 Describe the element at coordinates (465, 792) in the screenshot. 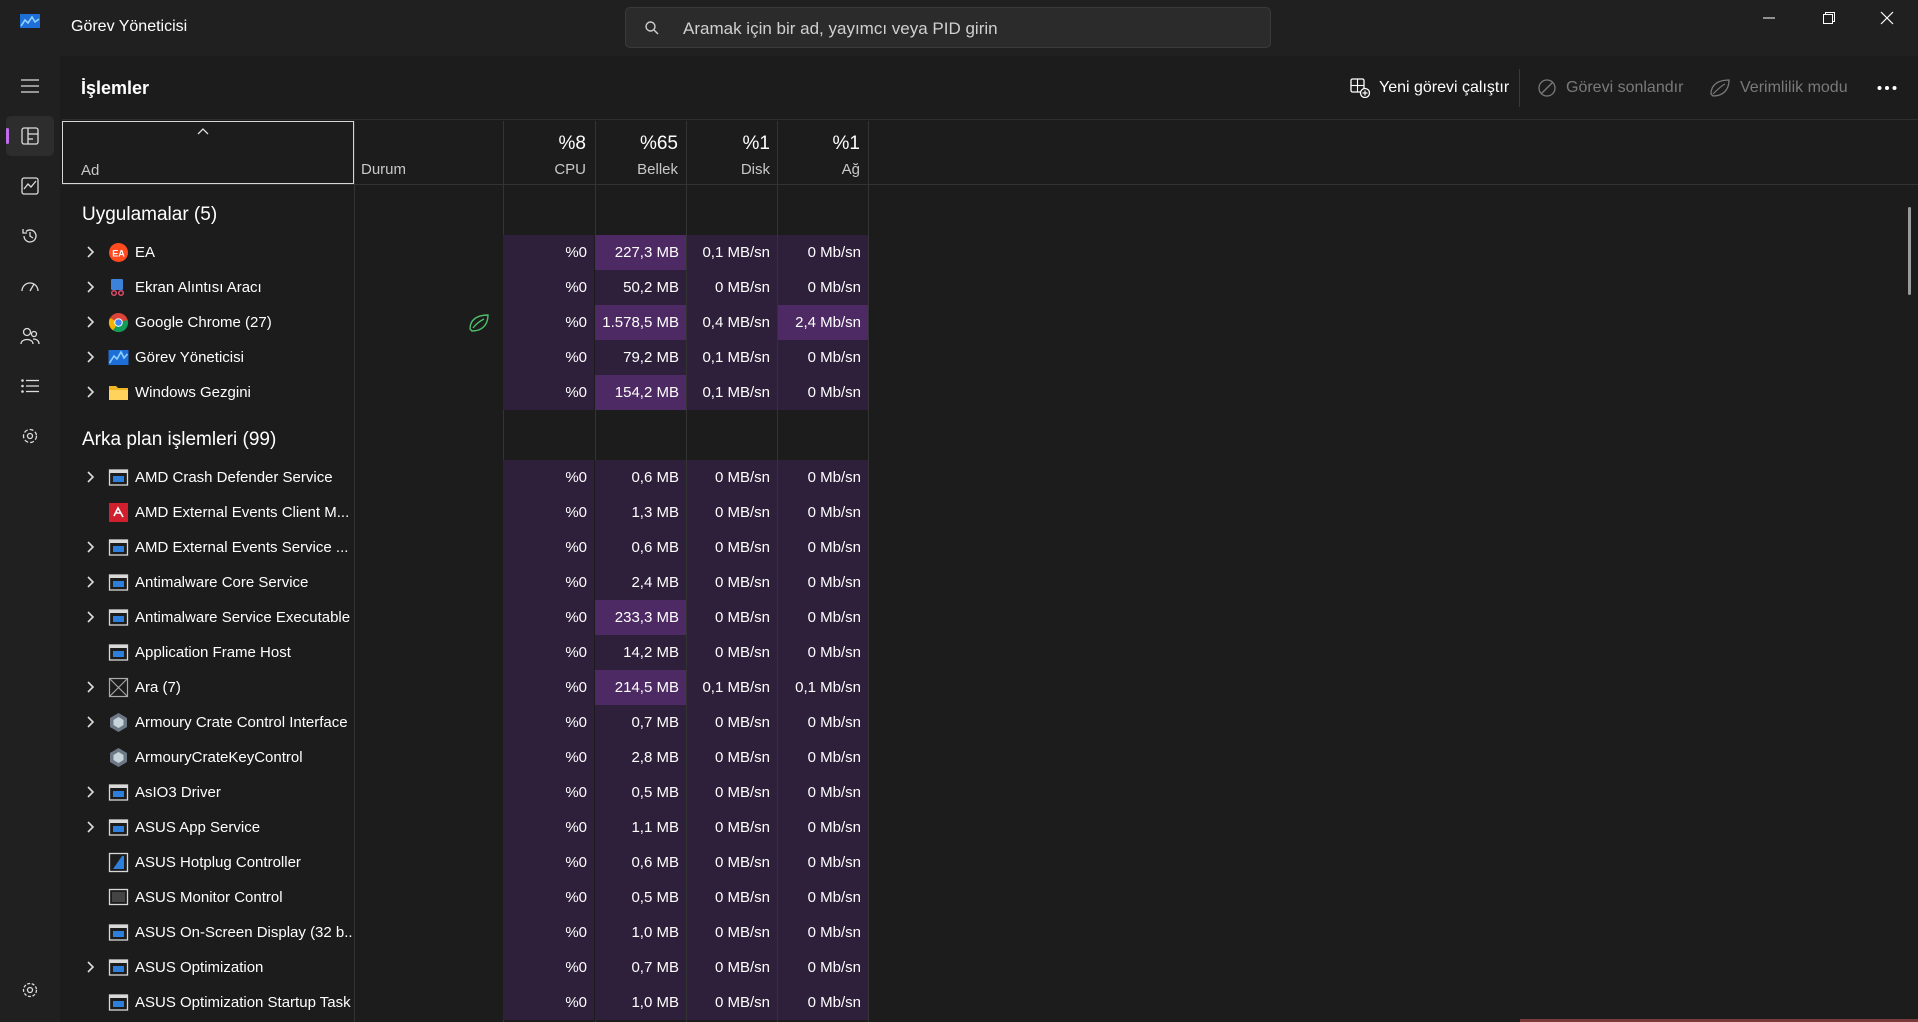

I see `process-row: AsIO3 Driver %0 0,5 MB 0 MB/sn 0 Mb/sn` at that location.